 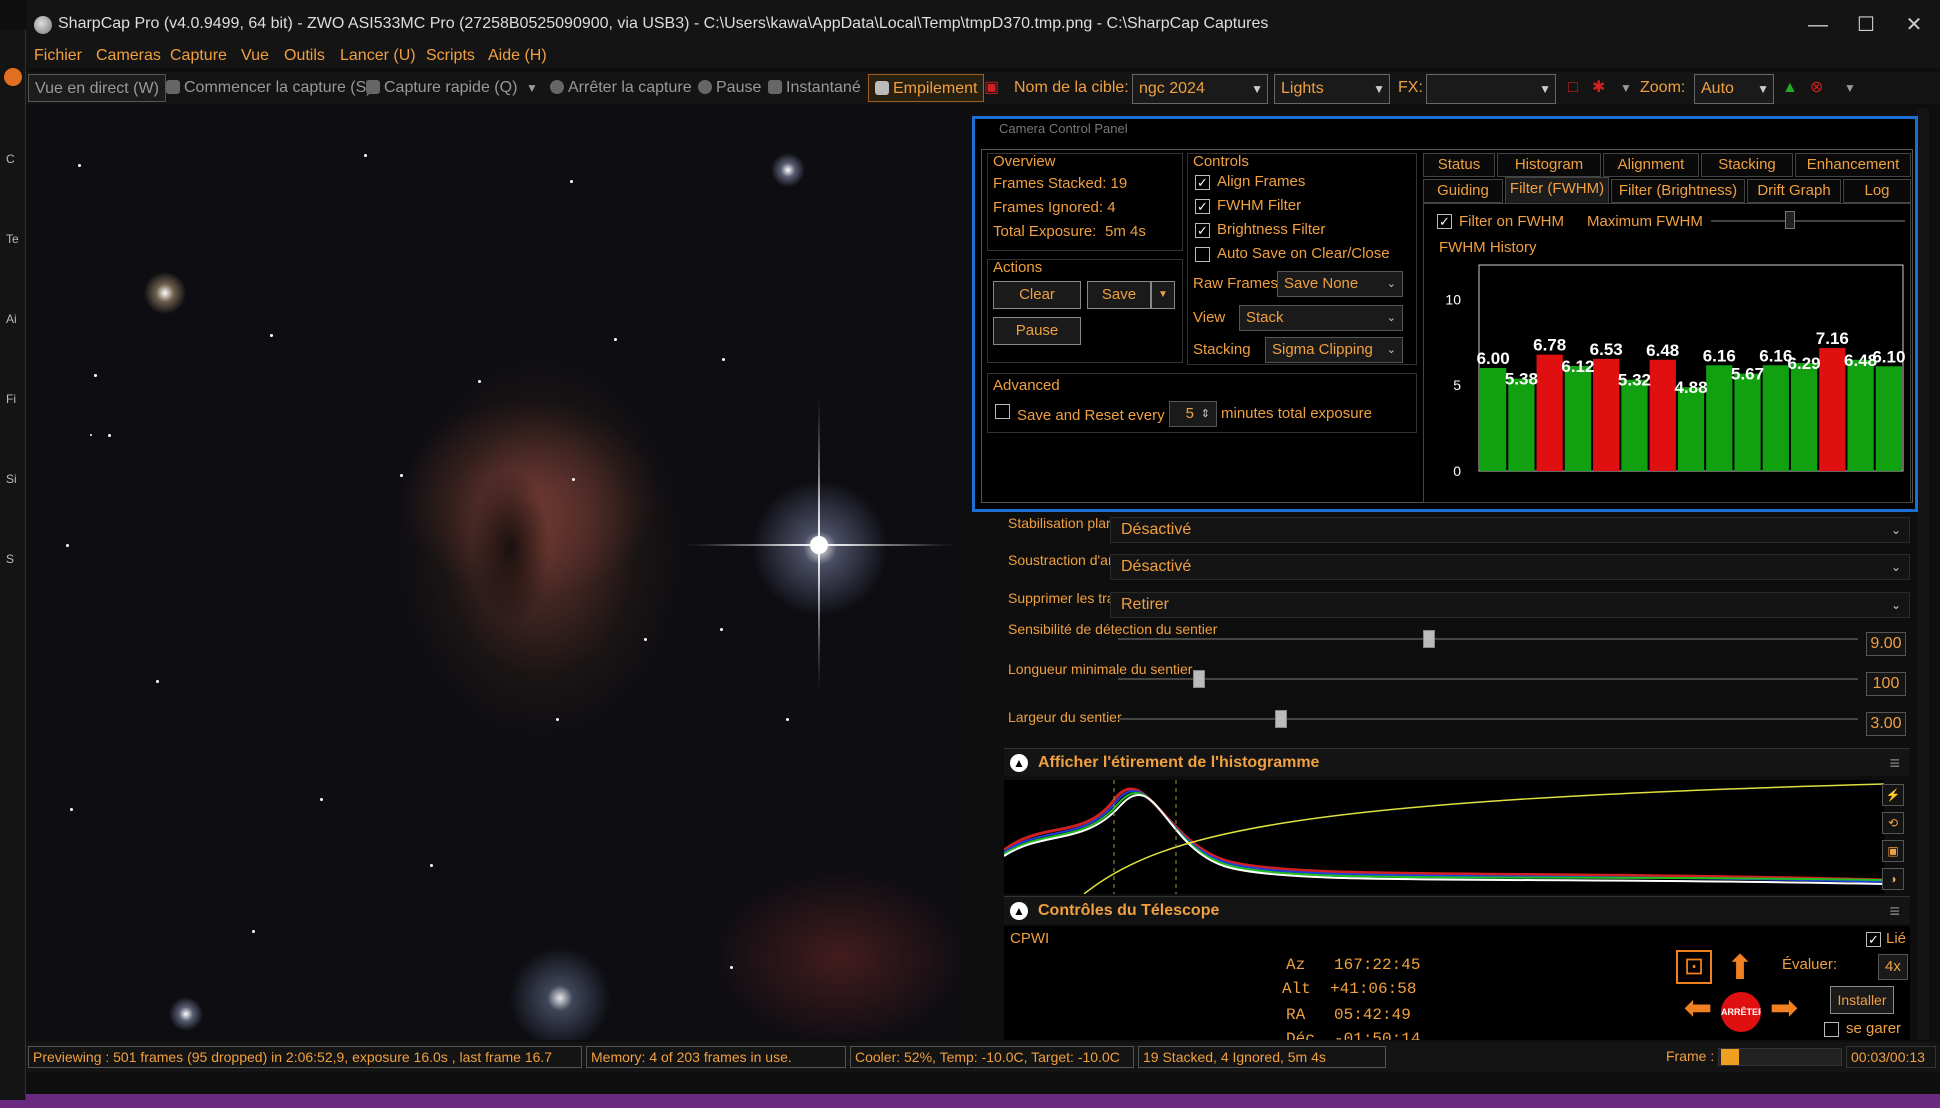 What do you see at coordinates (304, 56) in the screenshot?
I see `menu-outils: Outils` at bounding box center [304, 56].